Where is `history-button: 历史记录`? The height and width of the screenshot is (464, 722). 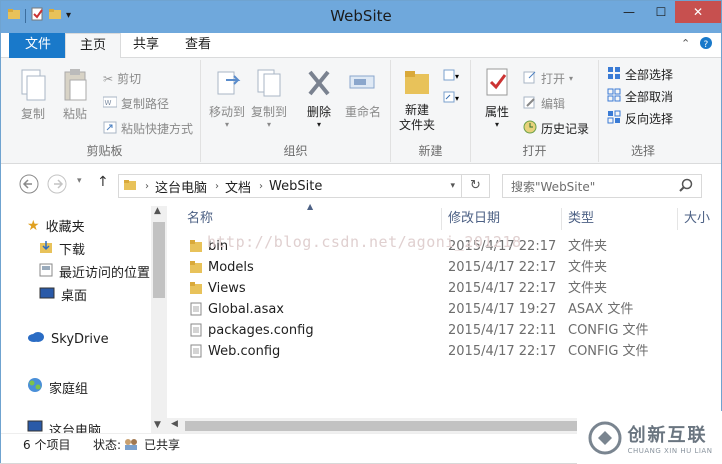 history-button: 历史记录 is located at coordinates (556, 128).